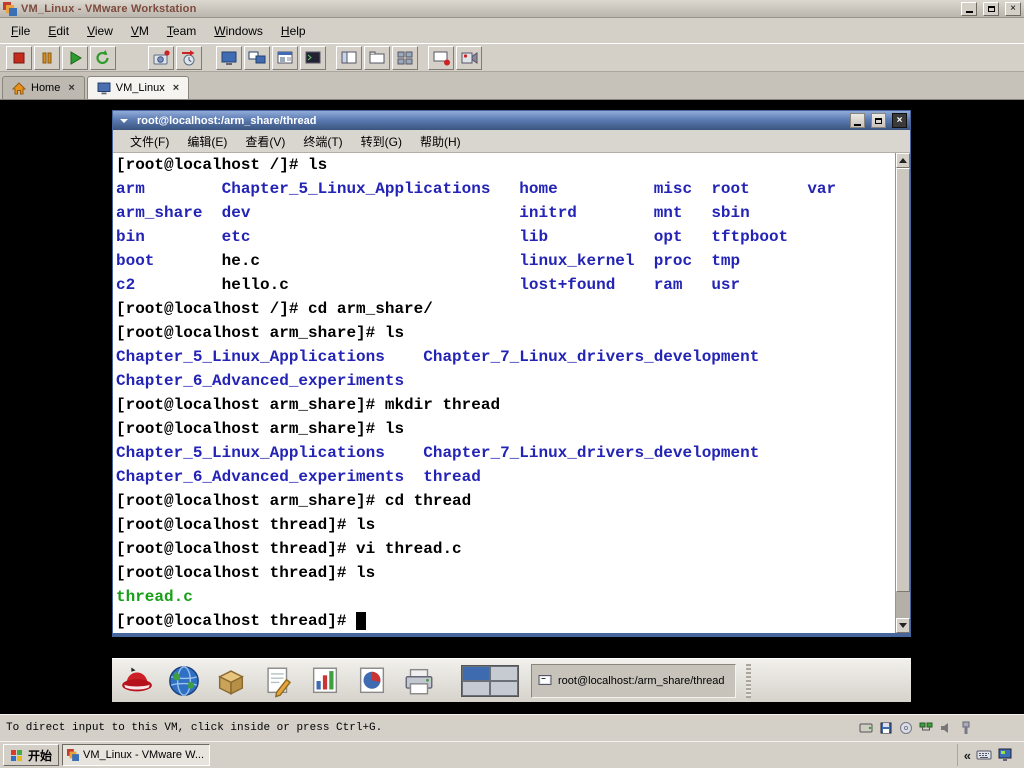 This screenshot has width=1024, height=768. What do you see at coordinates (903, 625) in the screenshot?
I see `scroll-down-button` at bounding box center [903, 625].